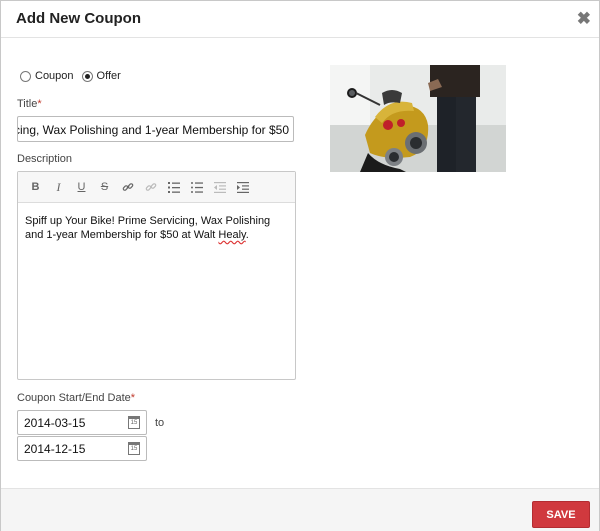  I want to click on title-required-mark: *, so click(39, 104).